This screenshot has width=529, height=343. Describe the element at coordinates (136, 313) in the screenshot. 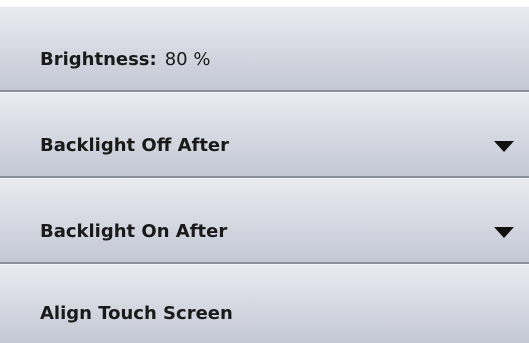

I see `align-touch-screen-label: Align Touch Screen` at that location.